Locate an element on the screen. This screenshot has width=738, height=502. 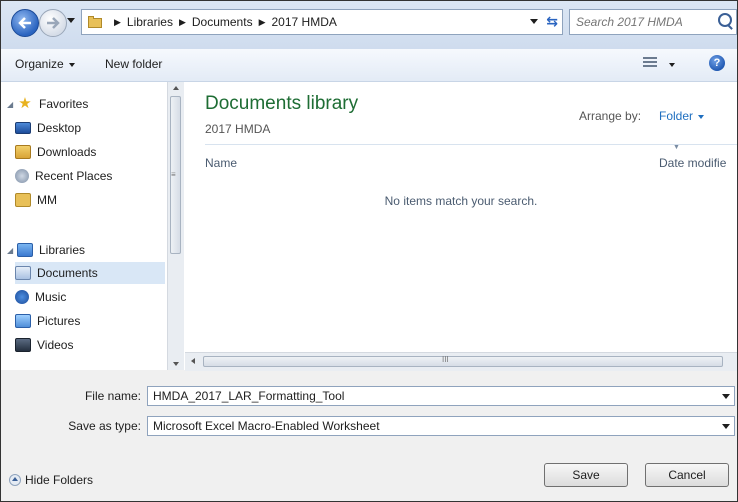
pictures-icon is located at coordinates (23, 321).